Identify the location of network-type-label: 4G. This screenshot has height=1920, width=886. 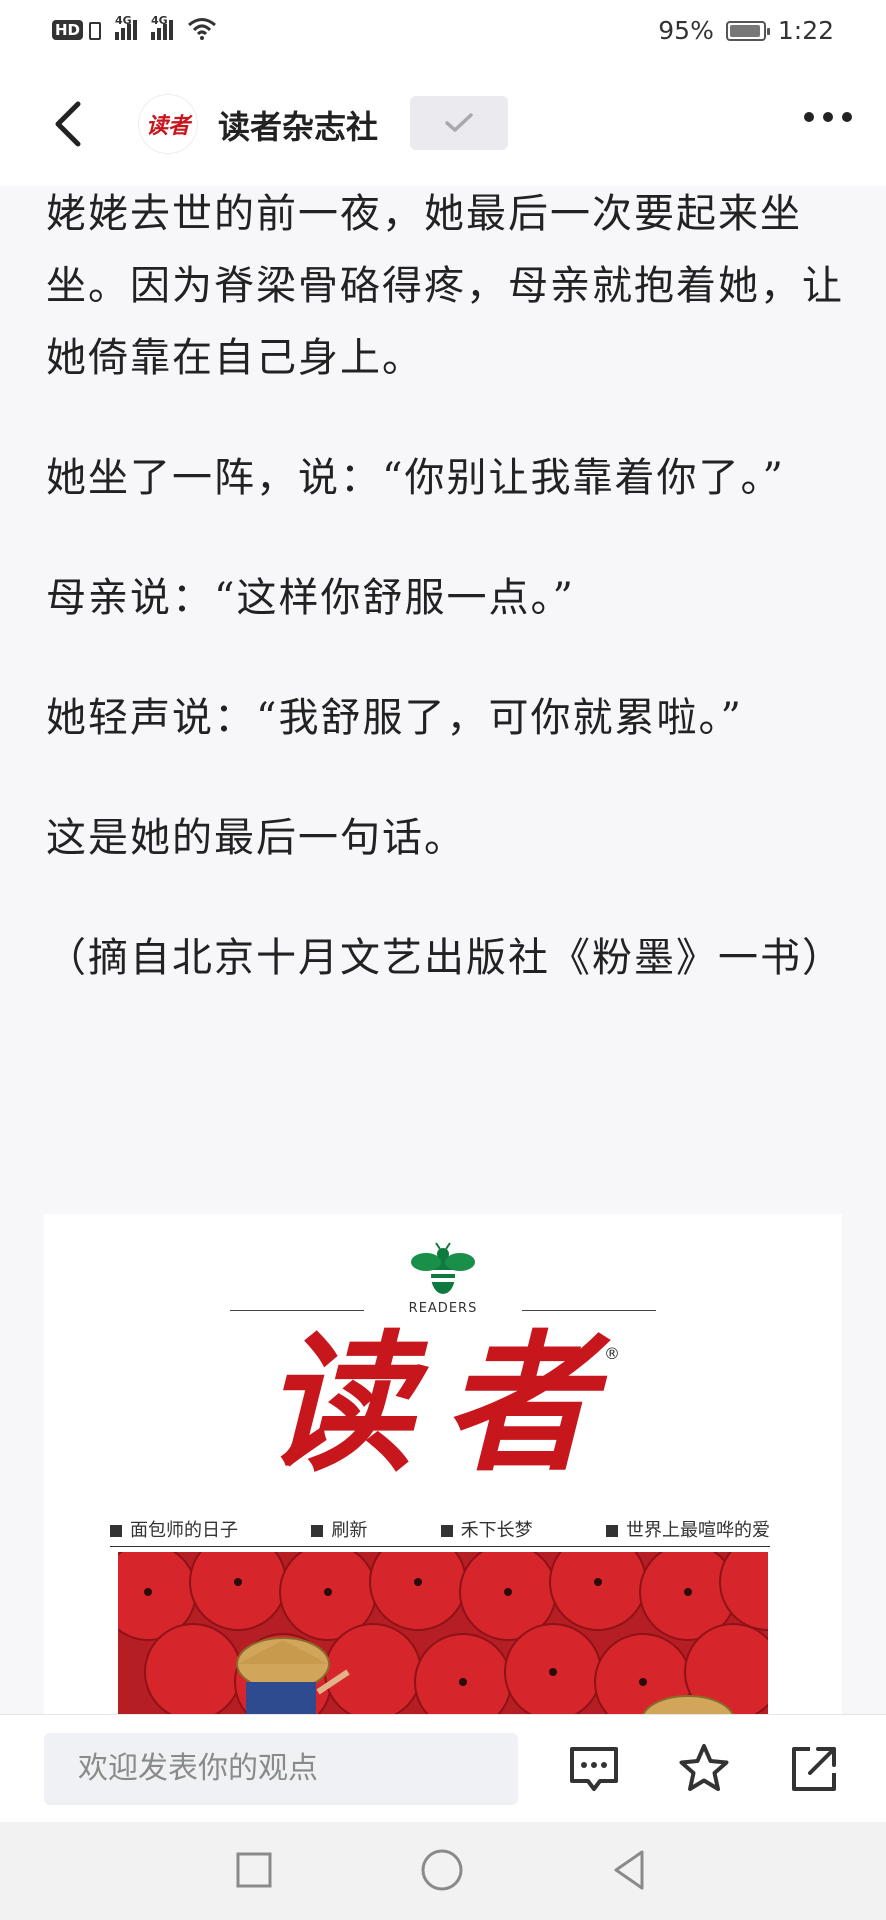
(123, 20).